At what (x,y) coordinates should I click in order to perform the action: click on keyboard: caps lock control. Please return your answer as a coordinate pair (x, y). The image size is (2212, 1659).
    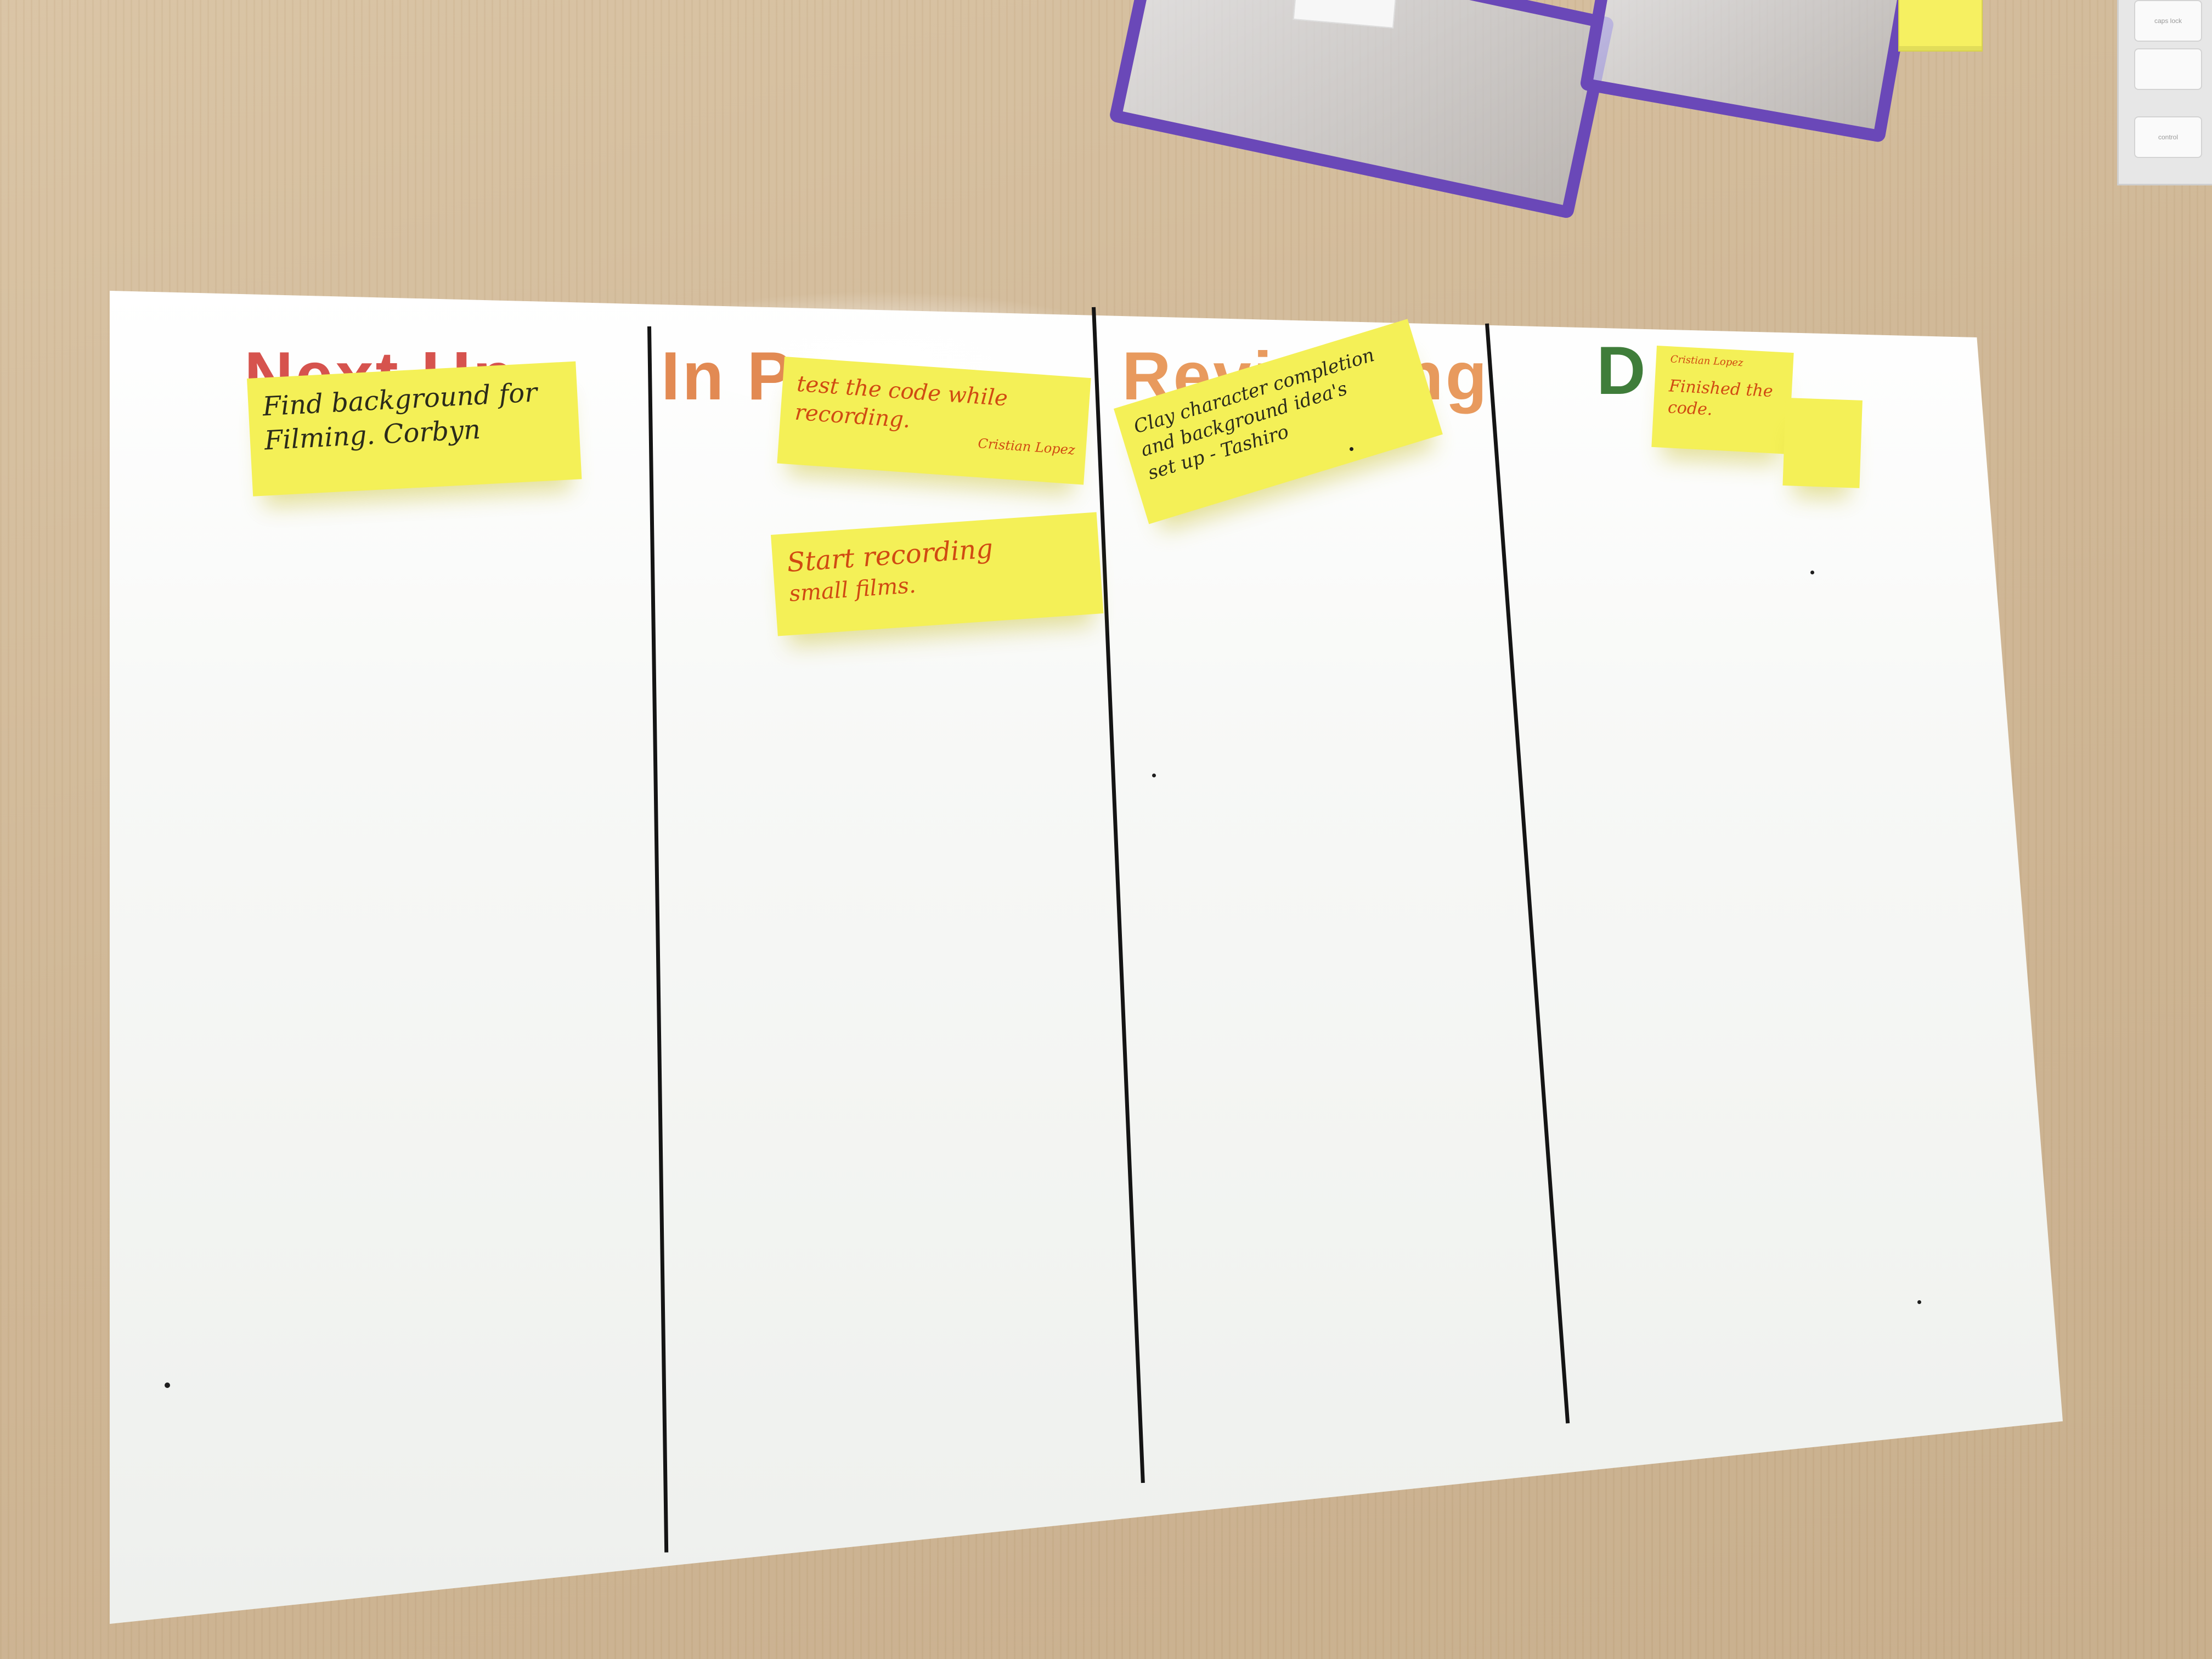
    Looking at the image, I should click on (2164, 93).